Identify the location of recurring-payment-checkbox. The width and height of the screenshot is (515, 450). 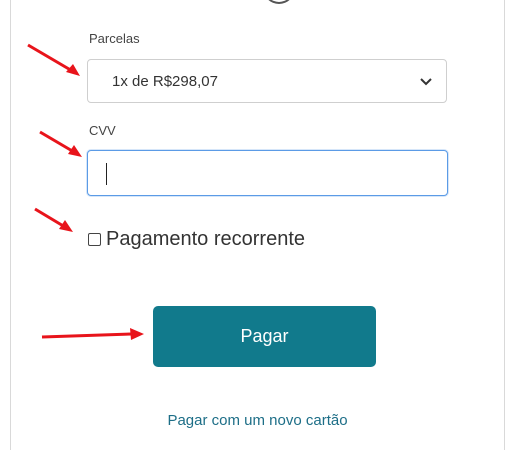
(94, 239).